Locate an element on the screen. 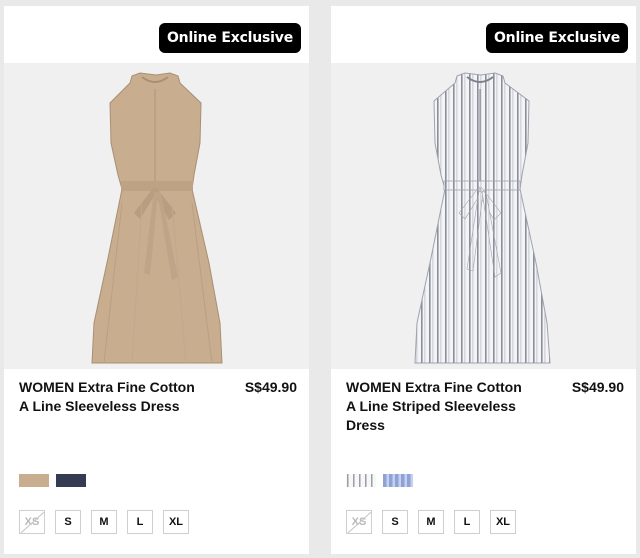 The image size is (640, 558). color-swatch-blue is located at coordinates (398, 480).